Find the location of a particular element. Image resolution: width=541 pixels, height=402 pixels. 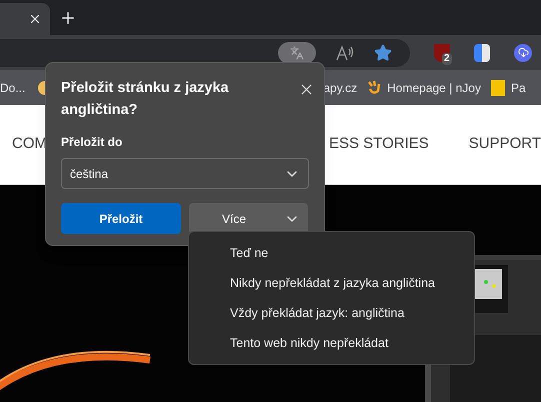

favorite-star-icon is located at coordinates (383, 53).